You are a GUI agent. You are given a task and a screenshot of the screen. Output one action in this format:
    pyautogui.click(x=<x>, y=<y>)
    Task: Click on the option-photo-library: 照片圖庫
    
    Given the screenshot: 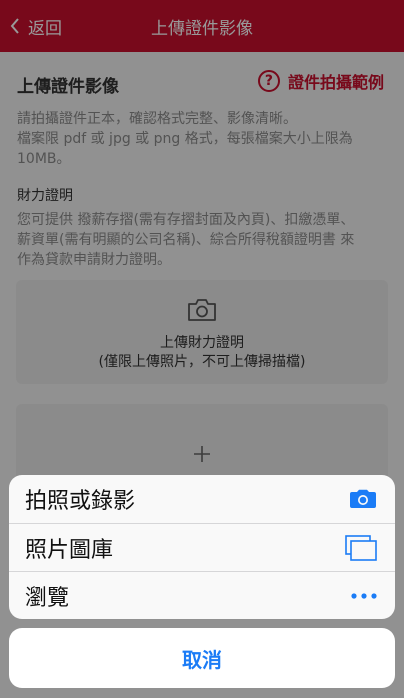 What is the action you would take?
    pyautogui.click(x=202, y=547)
    